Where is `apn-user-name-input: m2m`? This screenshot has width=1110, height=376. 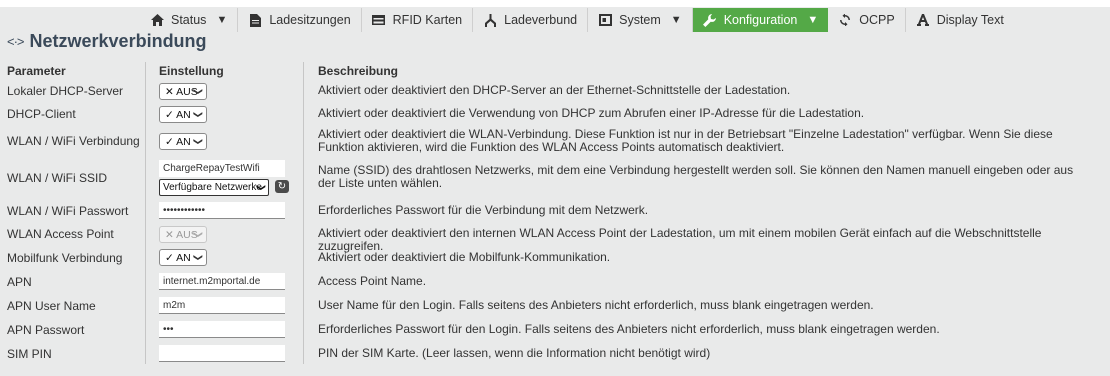
apn-user-name-input: m2m is located at coordinates (222, 305).